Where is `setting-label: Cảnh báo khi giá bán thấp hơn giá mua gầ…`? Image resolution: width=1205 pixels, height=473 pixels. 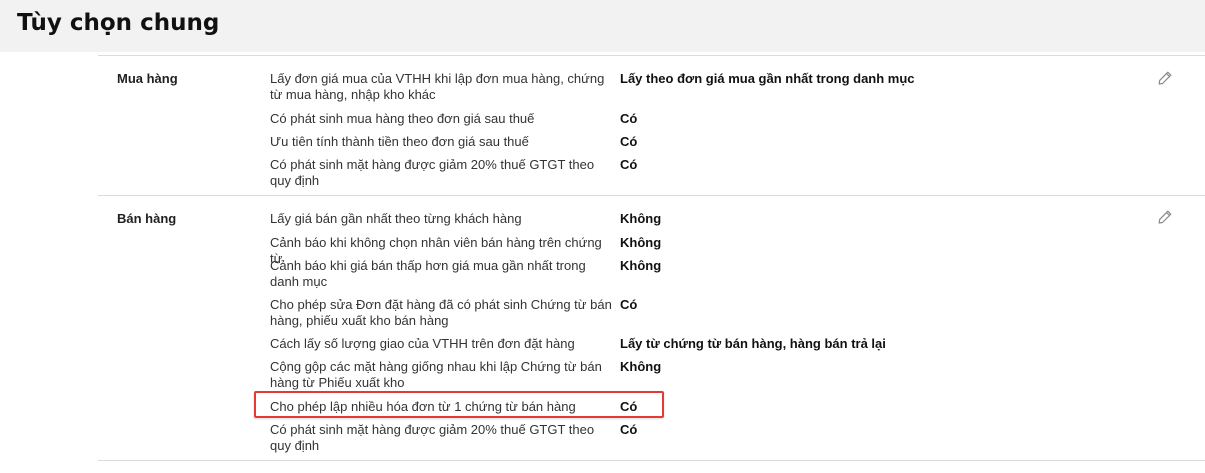
setting-label: Cảnh báo khi giá bán thấp hơn giá mua gầ… is located at coordinates (428, 273).